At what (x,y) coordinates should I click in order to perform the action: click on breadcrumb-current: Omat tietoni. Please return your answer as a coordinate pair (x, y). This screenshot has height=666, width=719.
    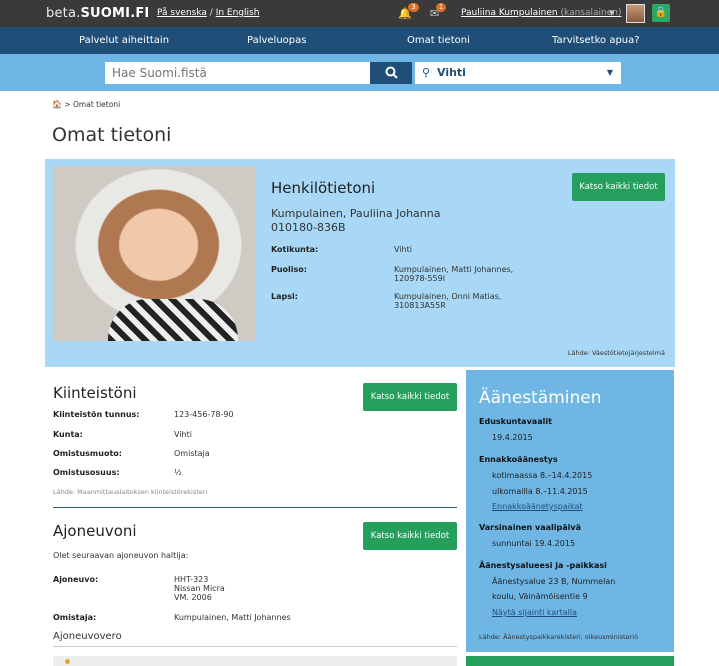
    Looking at the image, I should click on (97, 104).